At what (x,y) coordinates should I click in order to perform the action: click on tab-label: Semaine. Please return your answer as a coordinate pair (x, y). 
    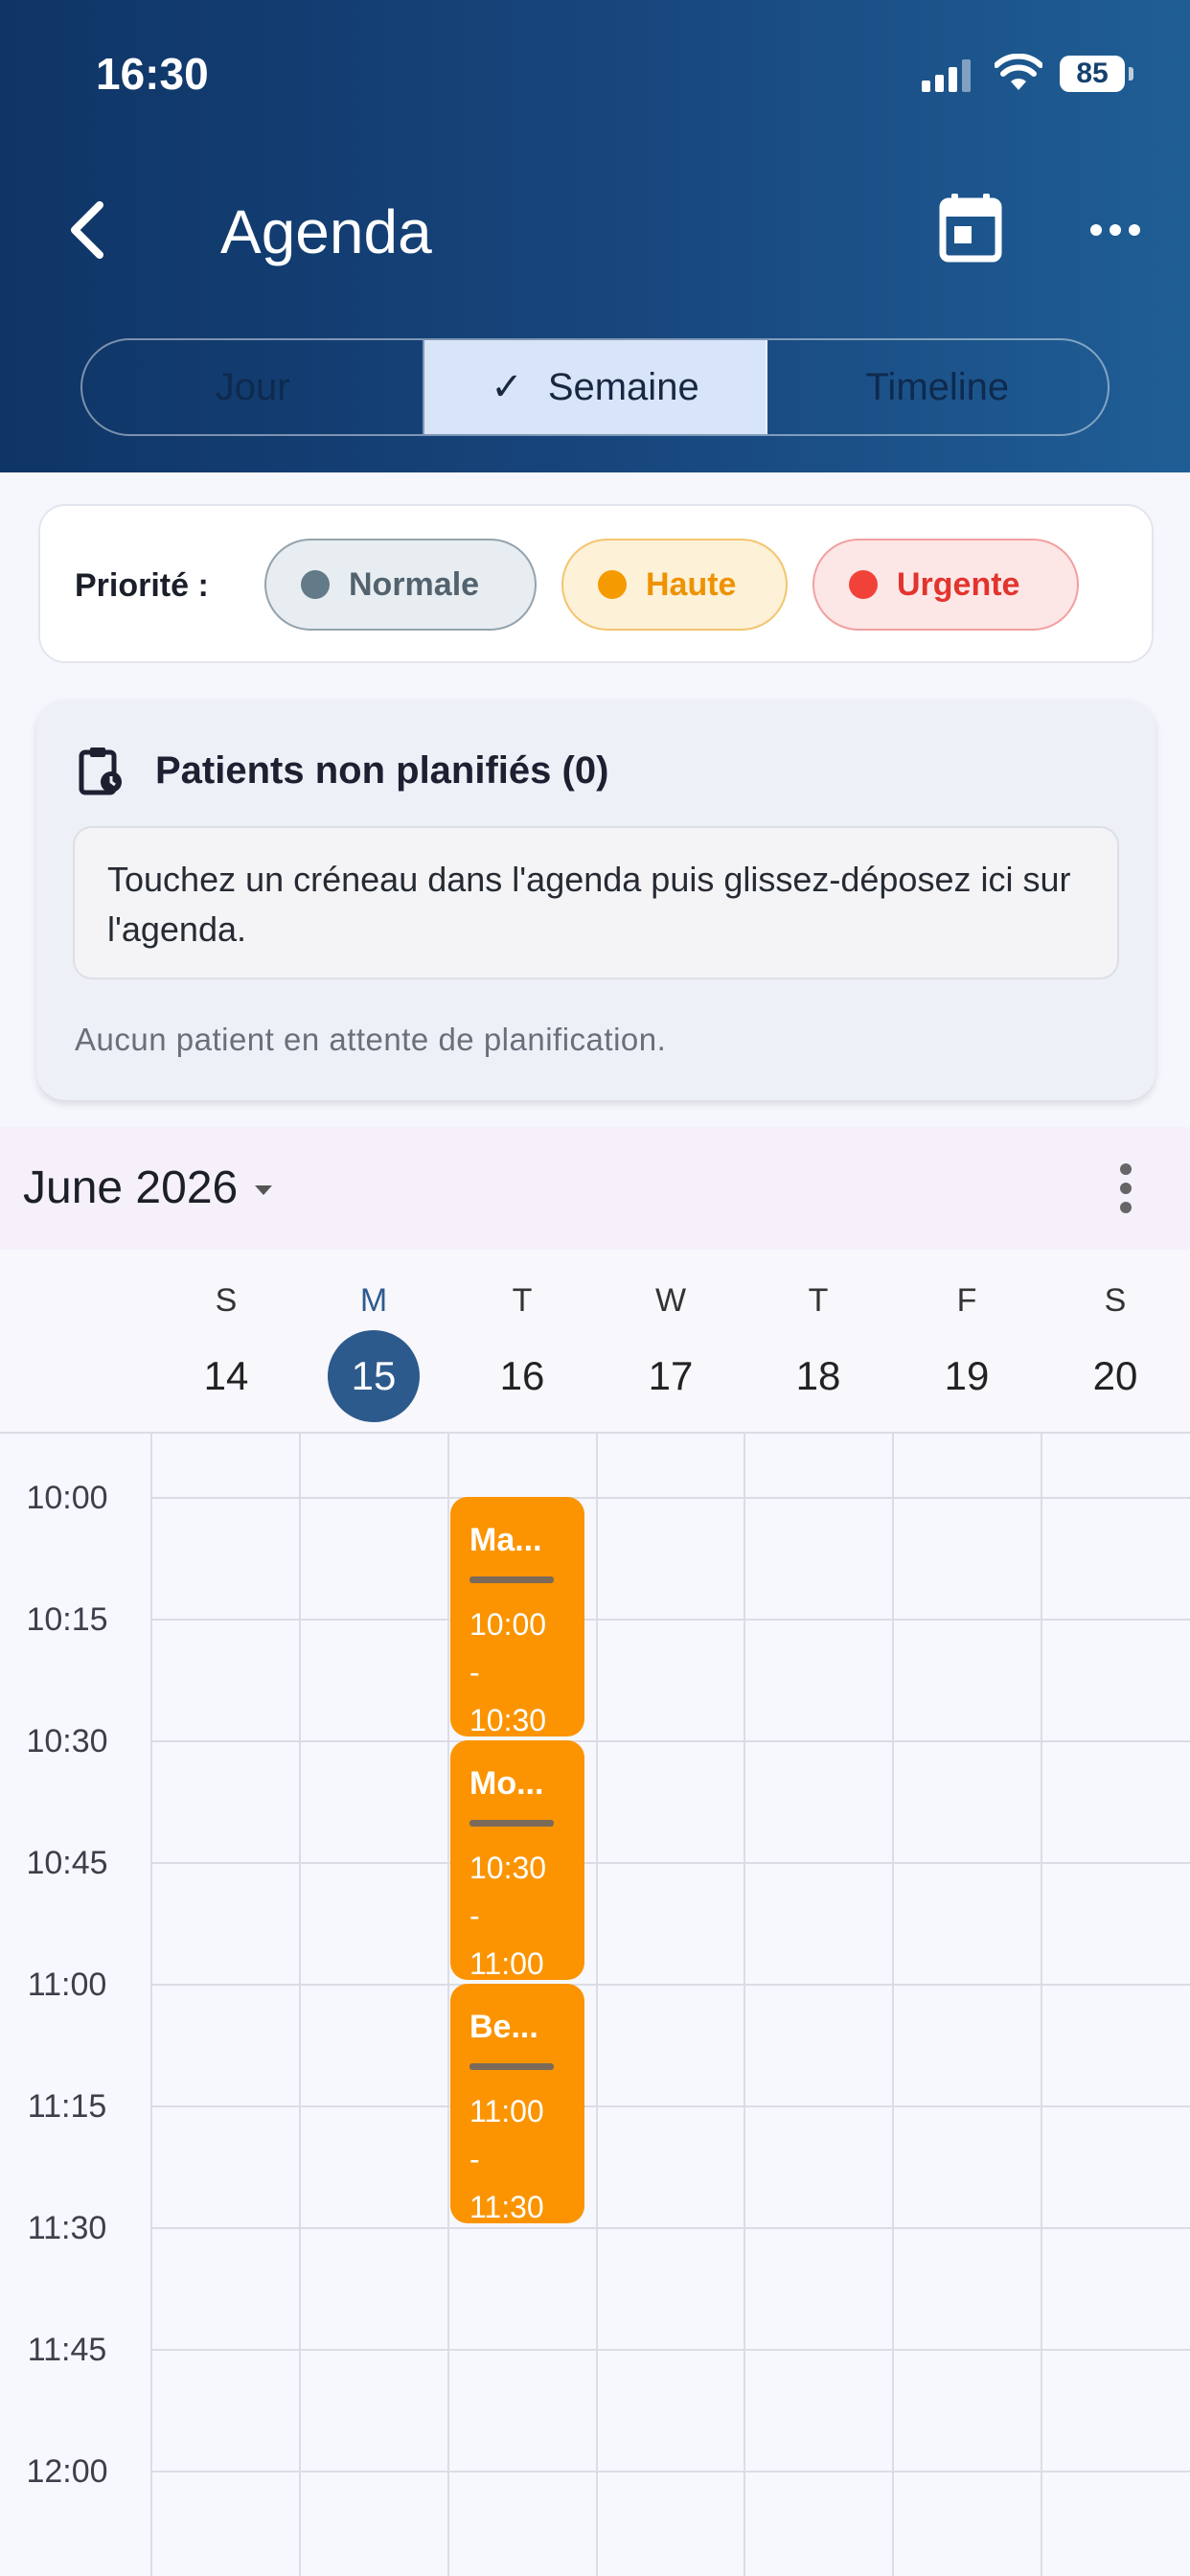
    Looking at the image, I should click on (623, 386).